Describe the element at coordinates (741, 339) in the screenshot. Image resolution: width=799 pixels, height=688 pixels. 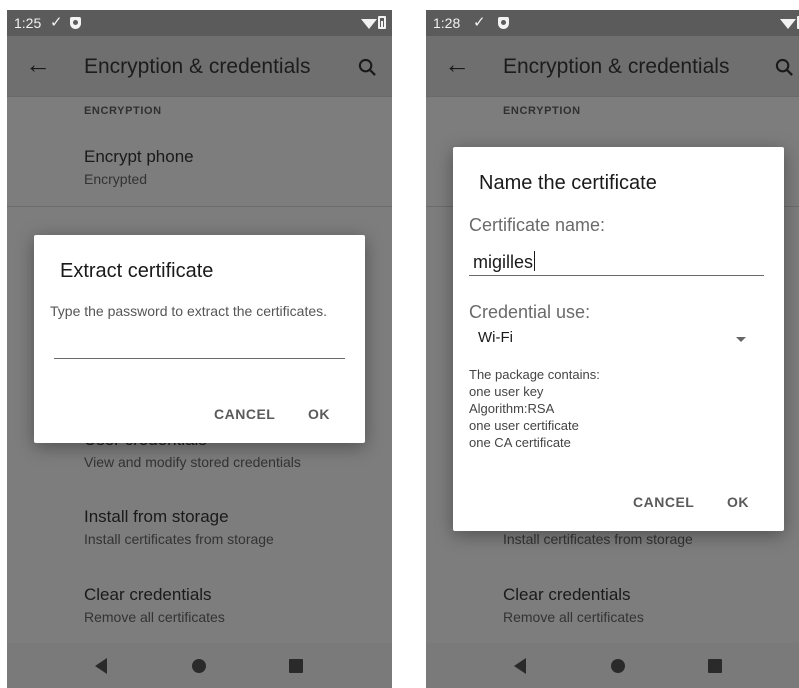
I see `dropdown-arrow-icon` at that location.